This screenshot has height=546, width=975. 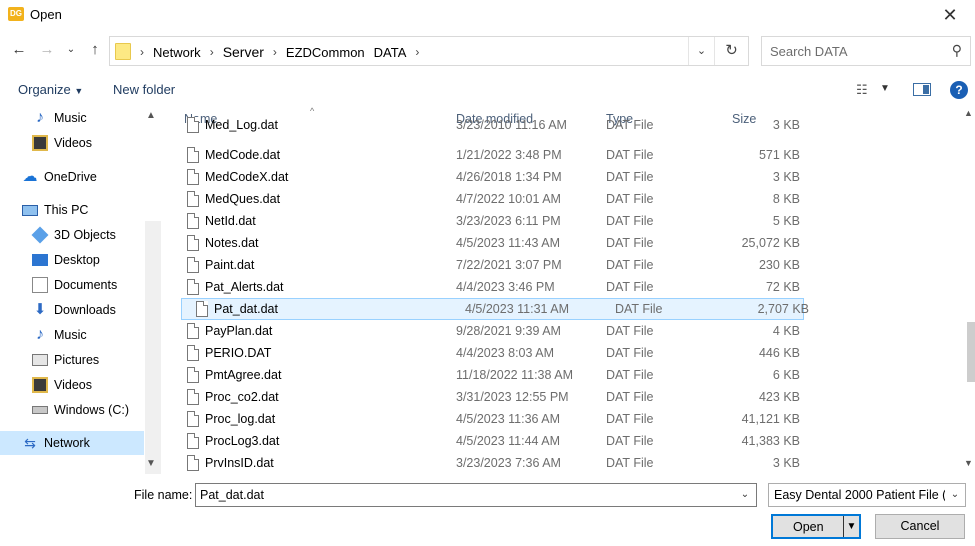 I want to click on pictures-icon, so click(x=40, y=360).